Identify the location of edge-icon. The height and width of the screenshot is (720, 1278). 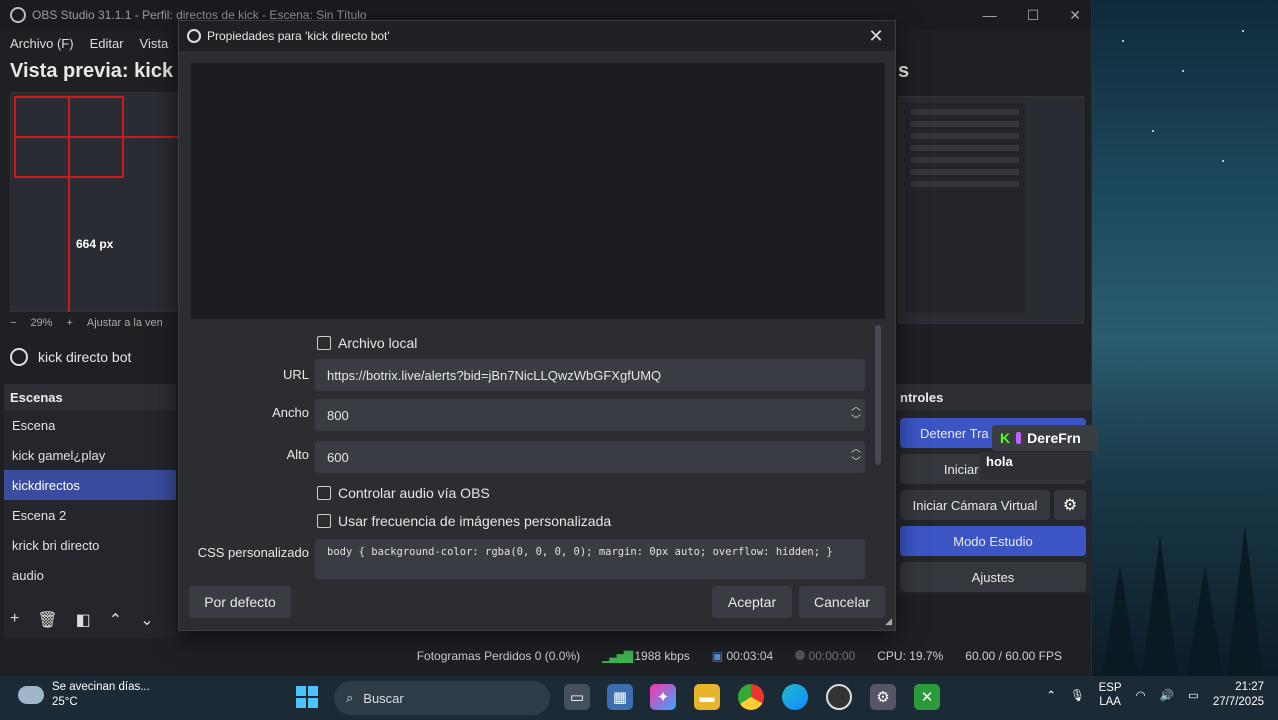
(795, 697).